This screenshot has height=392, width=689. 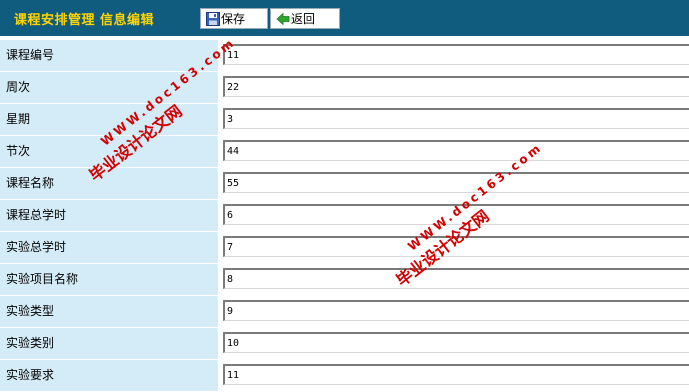 I want to click on header-bar: 课程安排管理 信息编辑 保存 返回, so click(x=344, y=18).